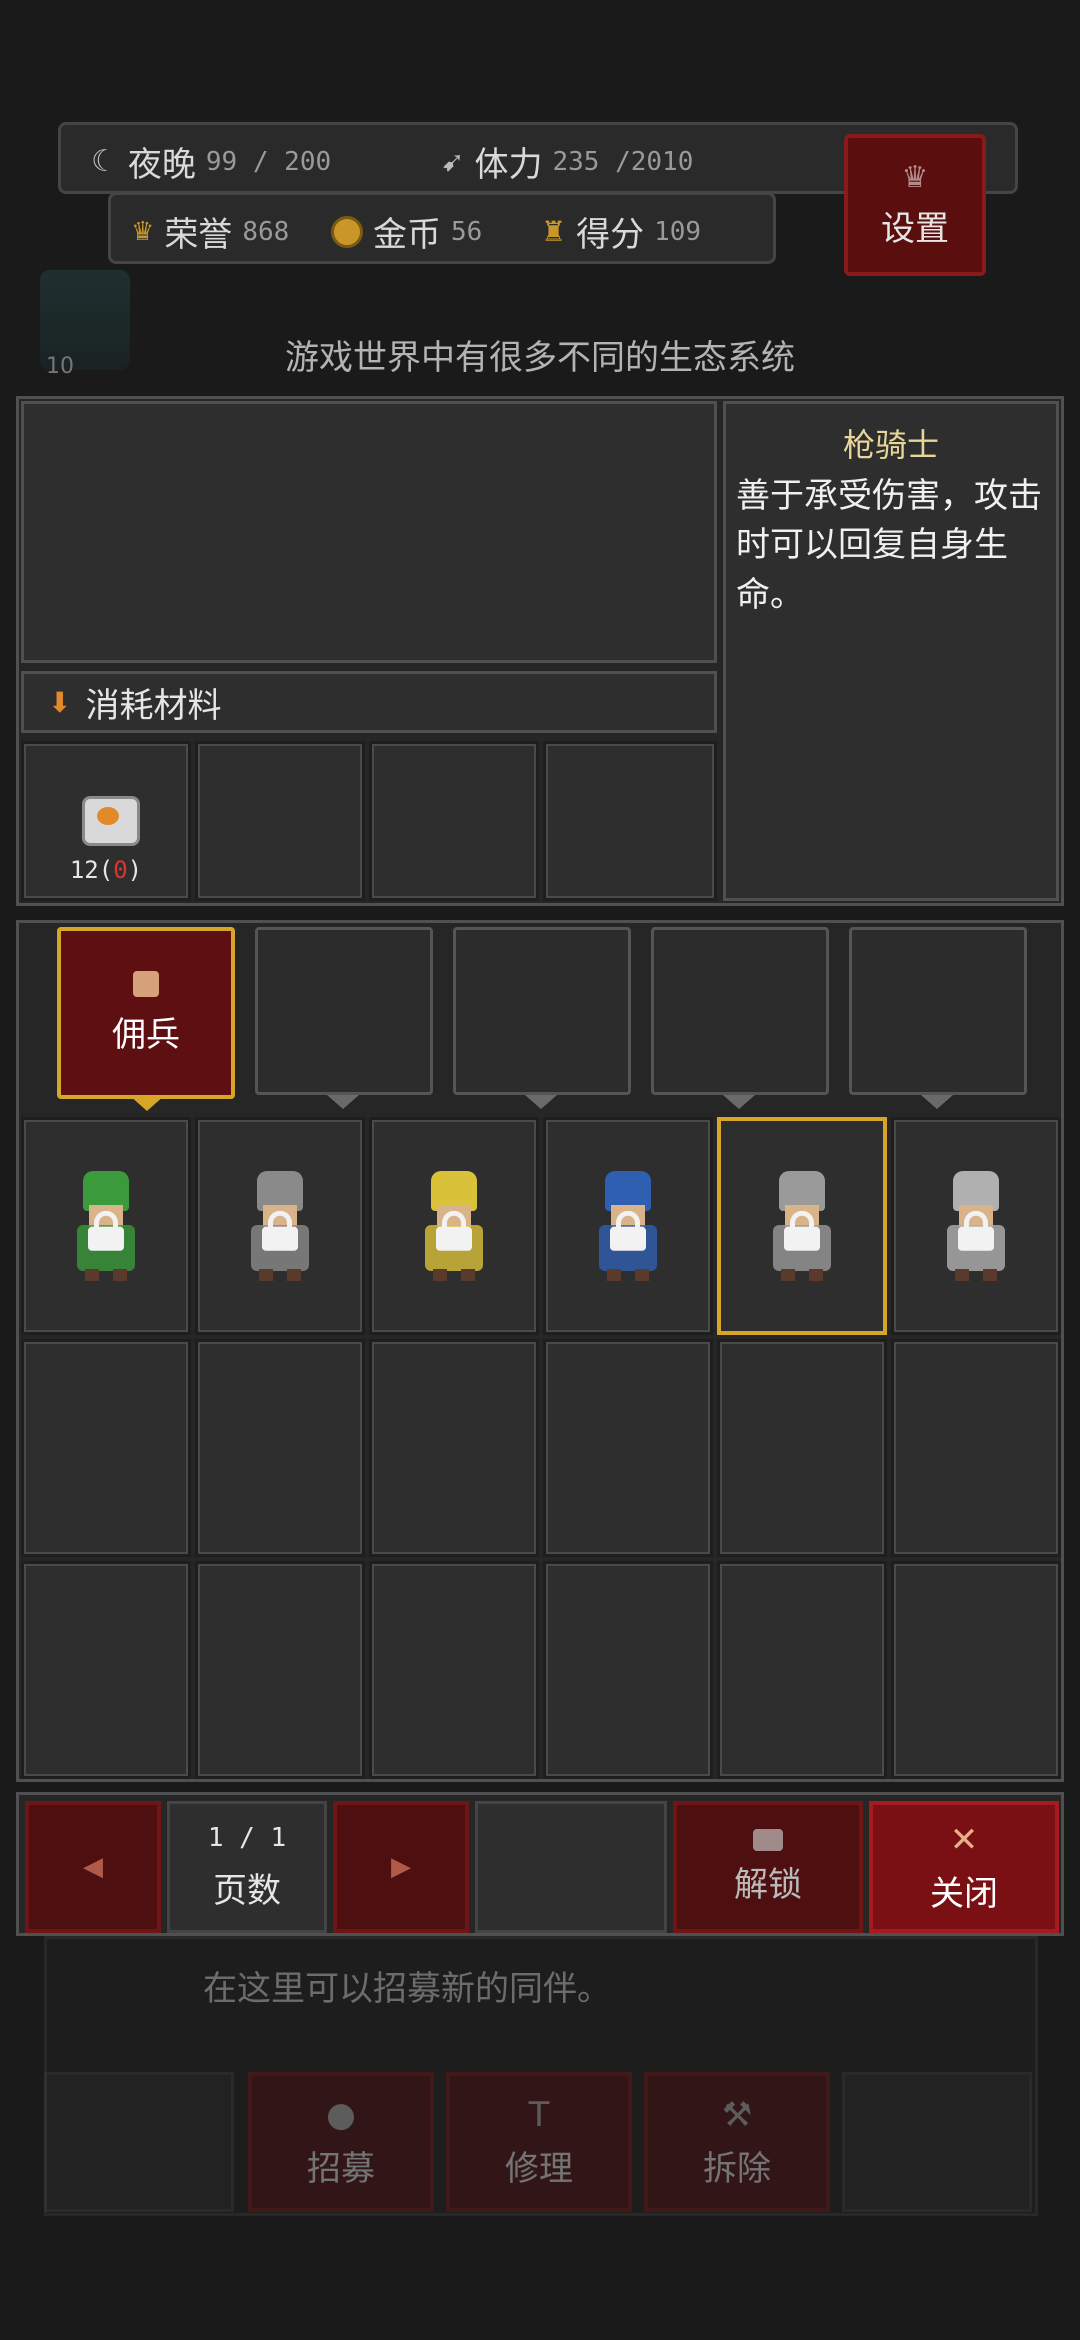 Image resolution: width=1080 pixels, height=2340 pixels. Describe the element at coordinates (247, 1890) in the screenshot. I see `page-label: 页数` at that location.